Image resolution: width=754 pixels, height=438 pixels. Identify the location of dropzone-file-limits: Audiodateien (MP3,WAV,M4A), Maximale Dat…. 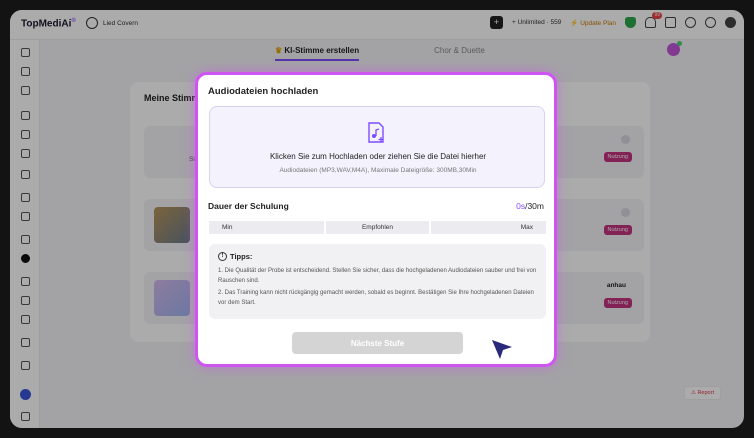
(378, 170).